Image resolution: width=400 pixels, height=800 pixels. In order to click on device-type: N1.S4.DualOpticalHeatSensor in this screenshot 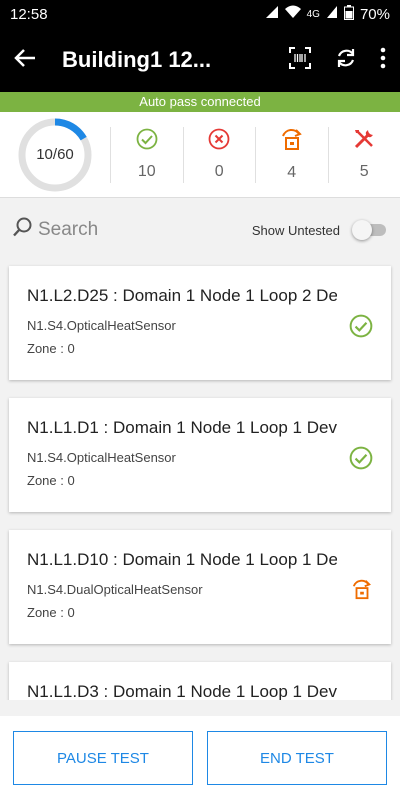, I will do `click(115, 589)`.